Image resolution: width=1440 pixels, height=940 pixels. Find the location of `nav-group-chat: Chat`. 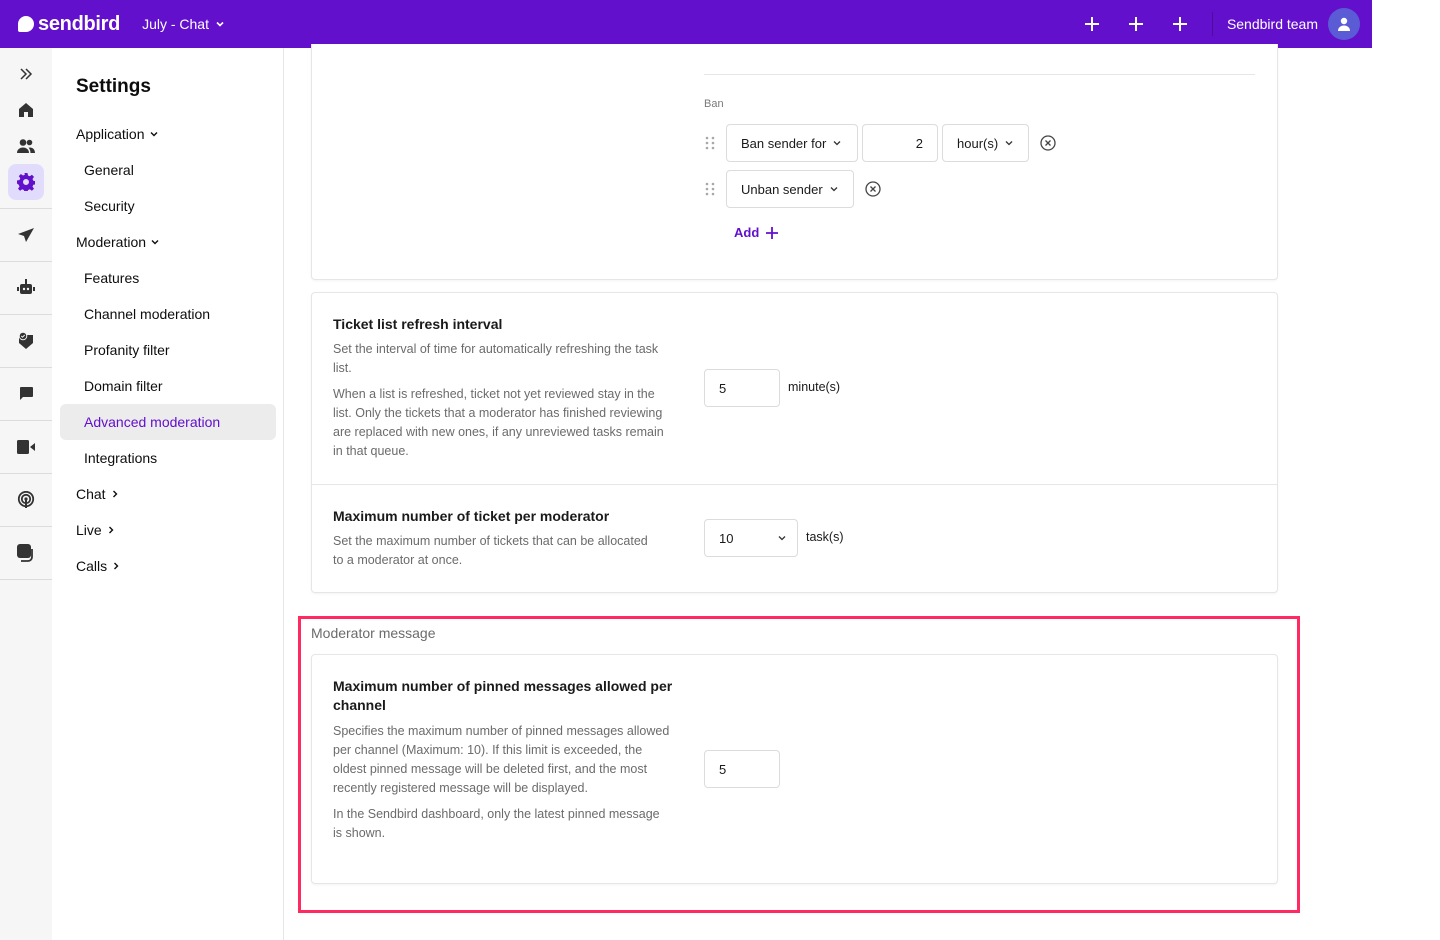

nav-group-chat: Chat is located at coordinates (168, 494).